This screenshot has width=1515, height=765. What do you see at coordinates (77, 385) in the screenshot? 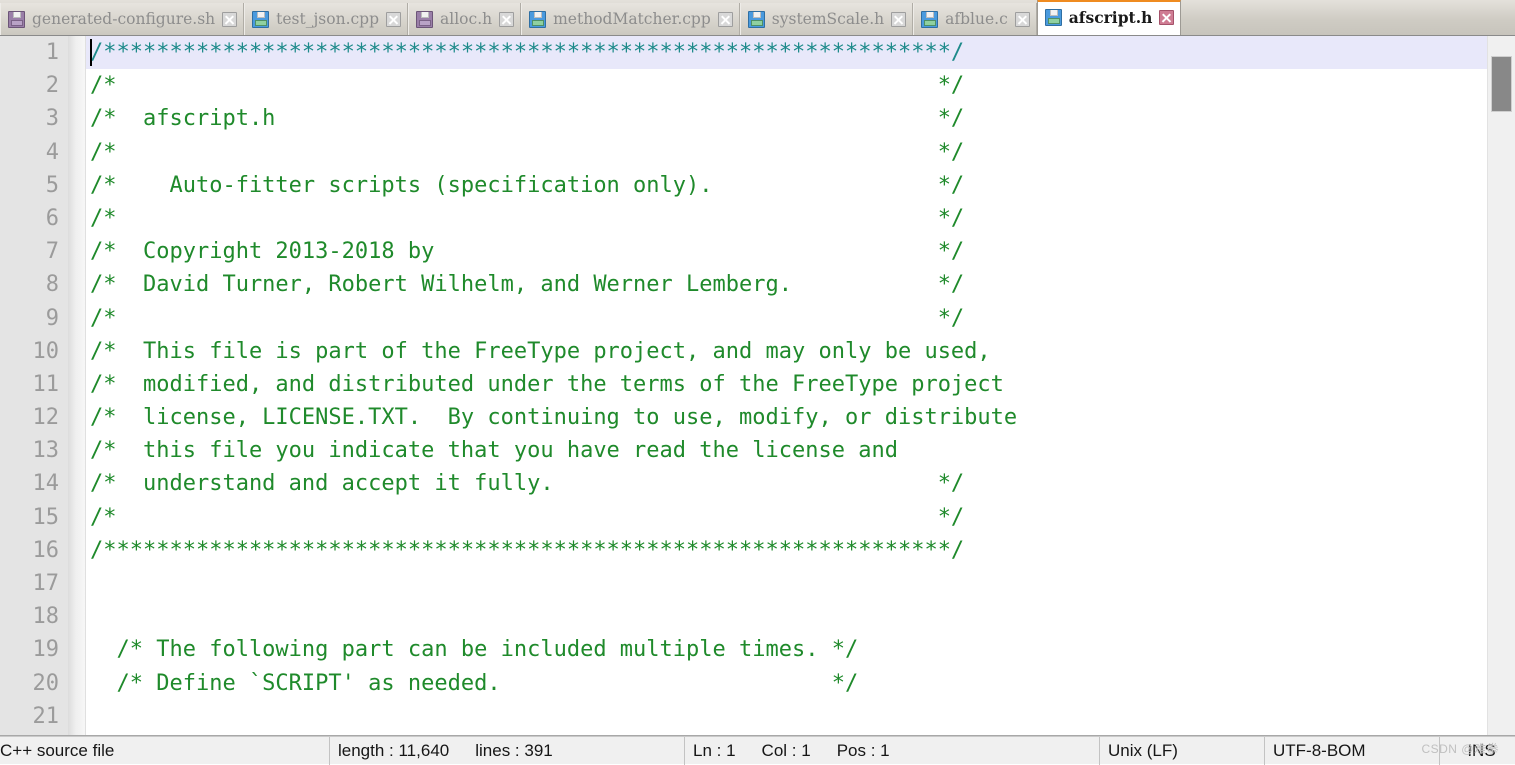
I see `fold-margin` at bounding box center [77, 385].